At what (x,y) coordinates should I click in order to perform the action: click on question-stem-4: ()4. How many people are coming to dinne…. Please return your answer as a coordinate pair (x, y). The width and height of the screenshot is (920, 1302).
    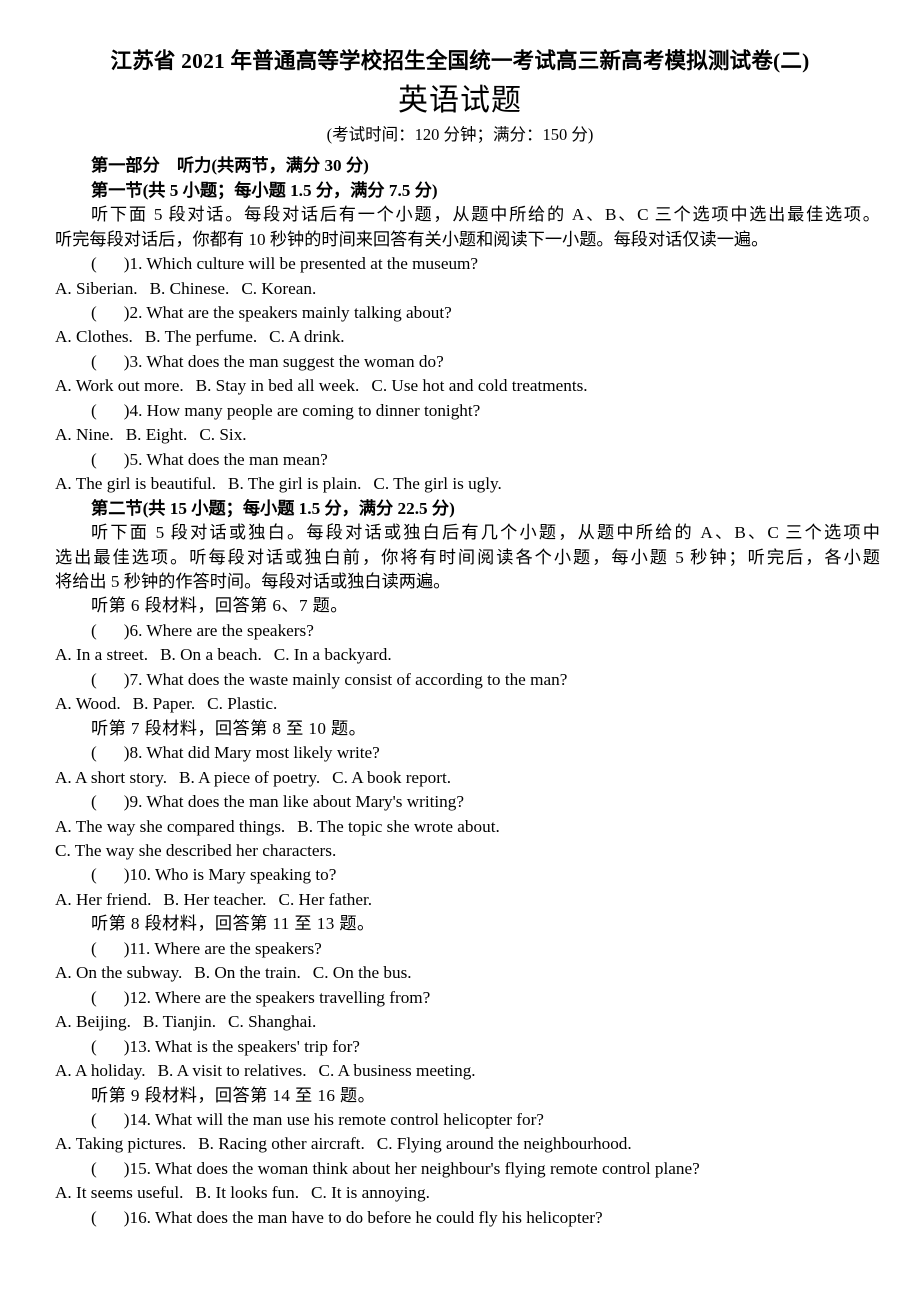
    Looking at the image, I should click on (286, 410).